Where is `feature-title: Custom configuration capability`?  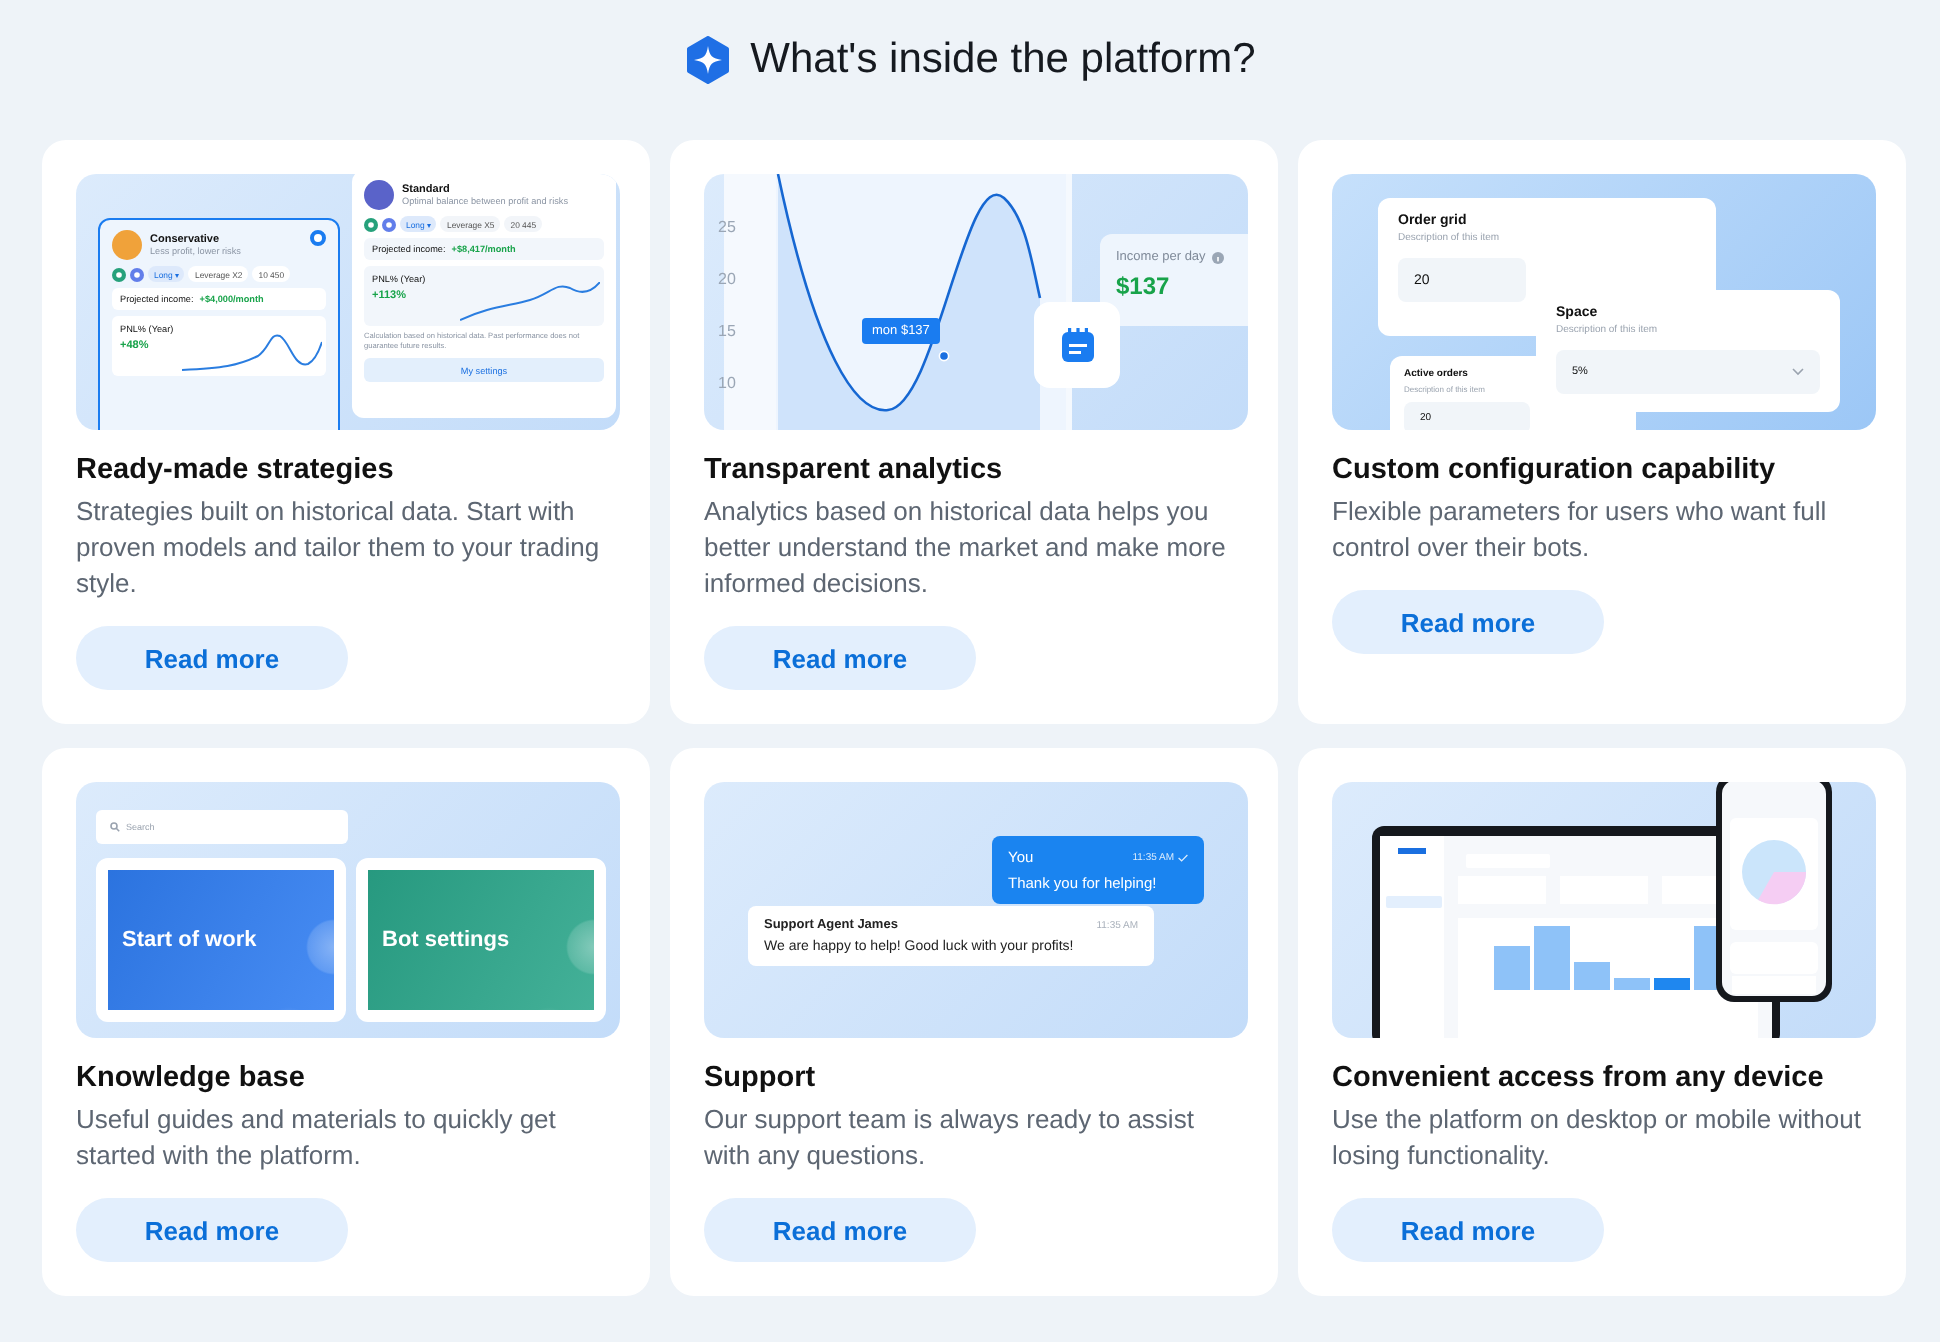
feature-title: Custom configuration capability is located at coordinates (1554, 470).